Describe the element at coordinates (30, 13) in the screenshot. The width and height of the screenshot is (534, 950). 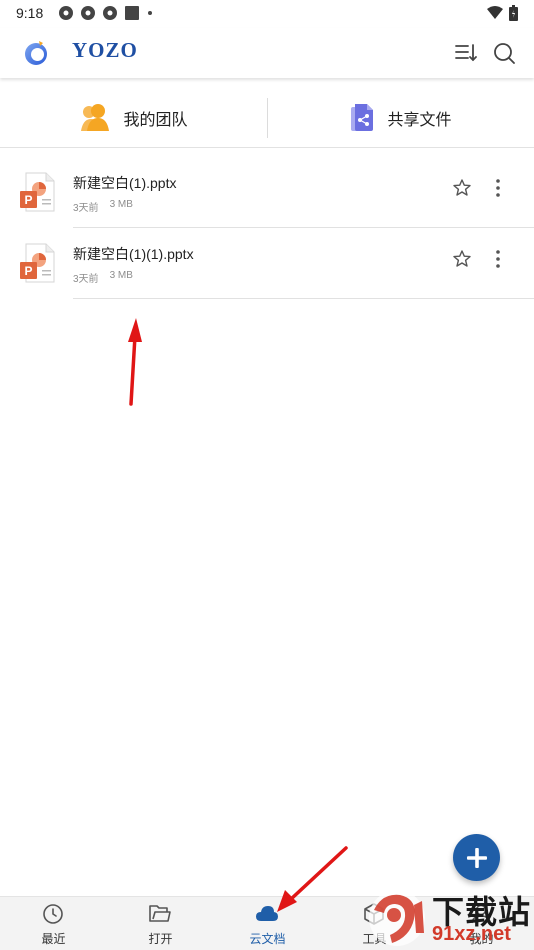
I see `status-time: 9:18` at that location.